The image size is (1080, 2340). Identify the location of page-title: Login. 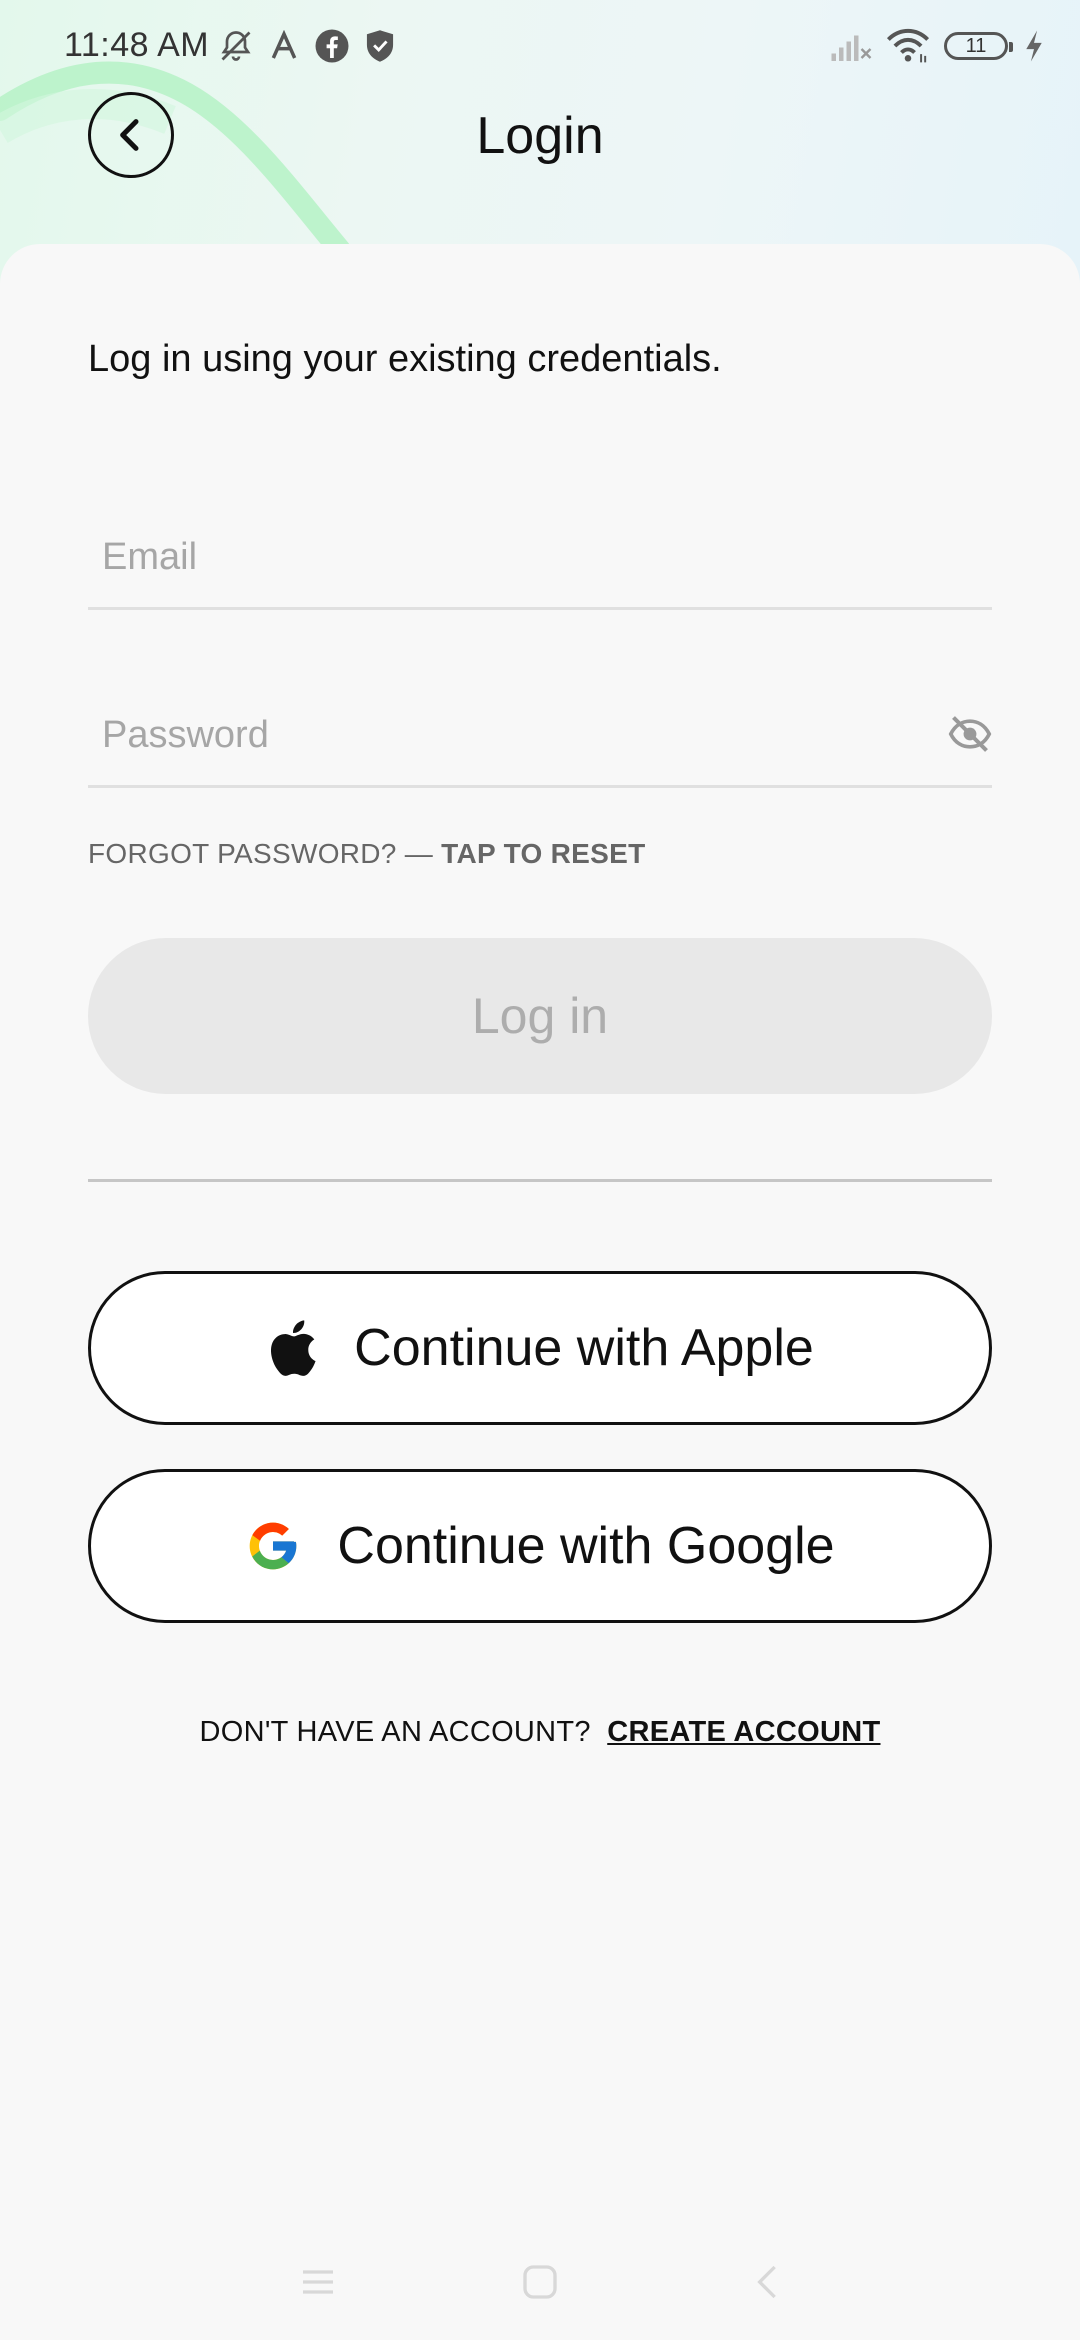
(540, 136).